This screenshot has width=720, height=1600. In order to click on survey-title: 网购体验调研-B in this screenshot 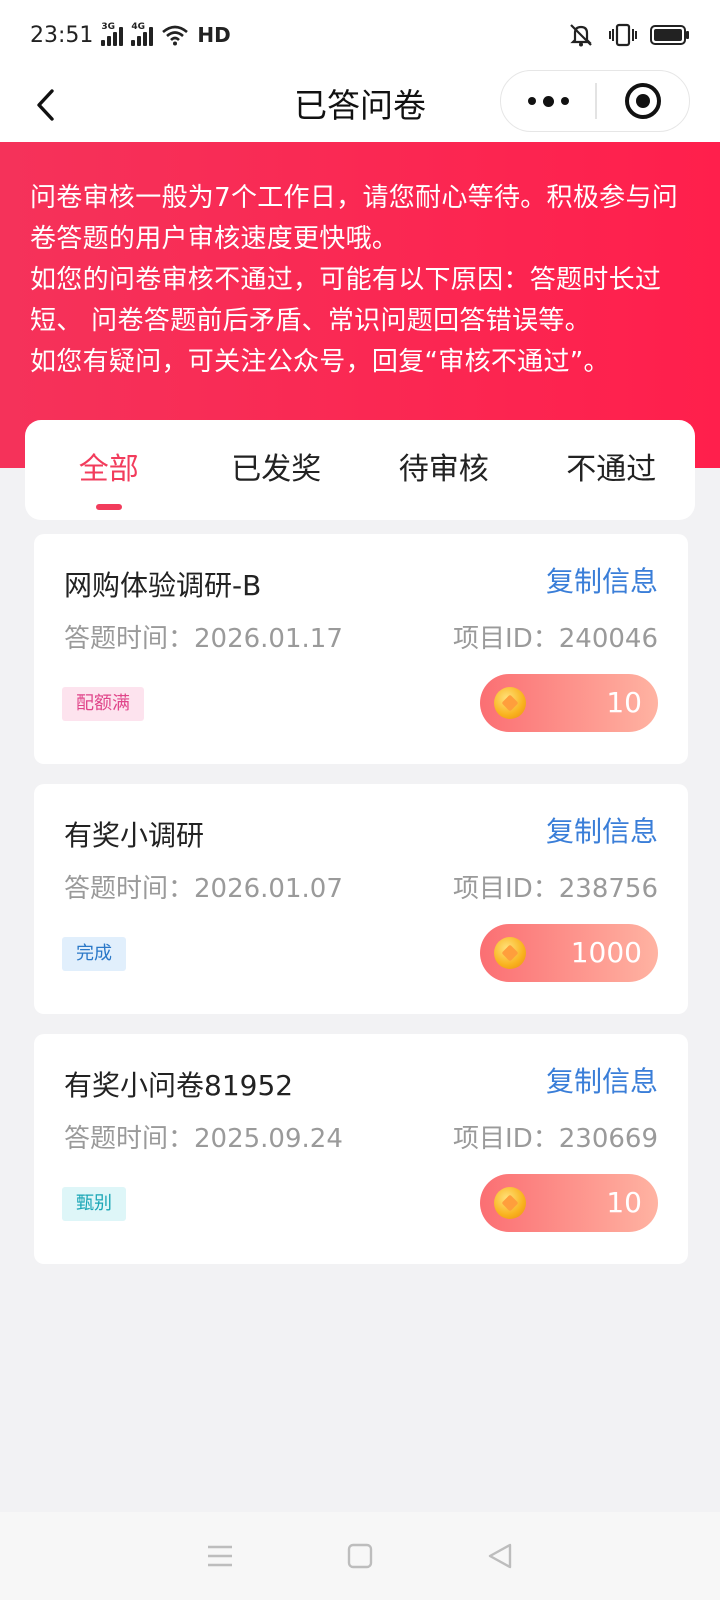, I will do `click(163, 585)`.